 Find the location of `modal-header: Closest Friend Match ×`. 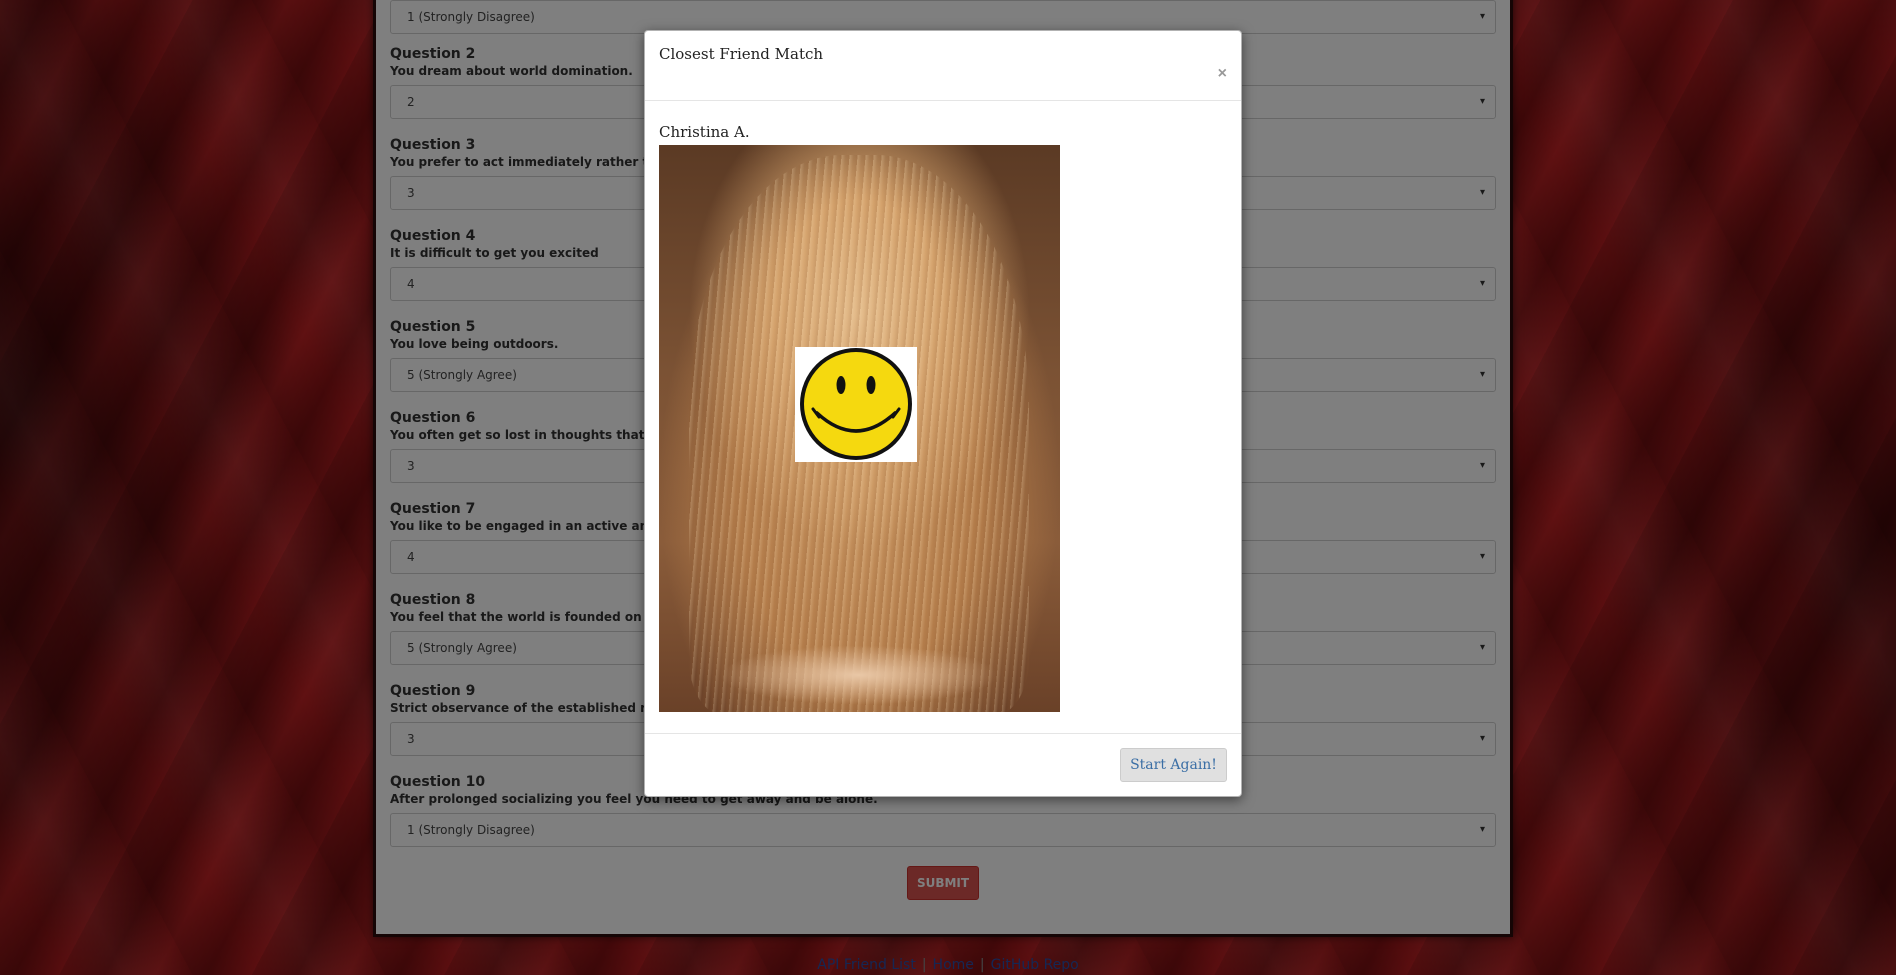

modal-header: Closest Friend Match × is located at coordinates (943, 66).